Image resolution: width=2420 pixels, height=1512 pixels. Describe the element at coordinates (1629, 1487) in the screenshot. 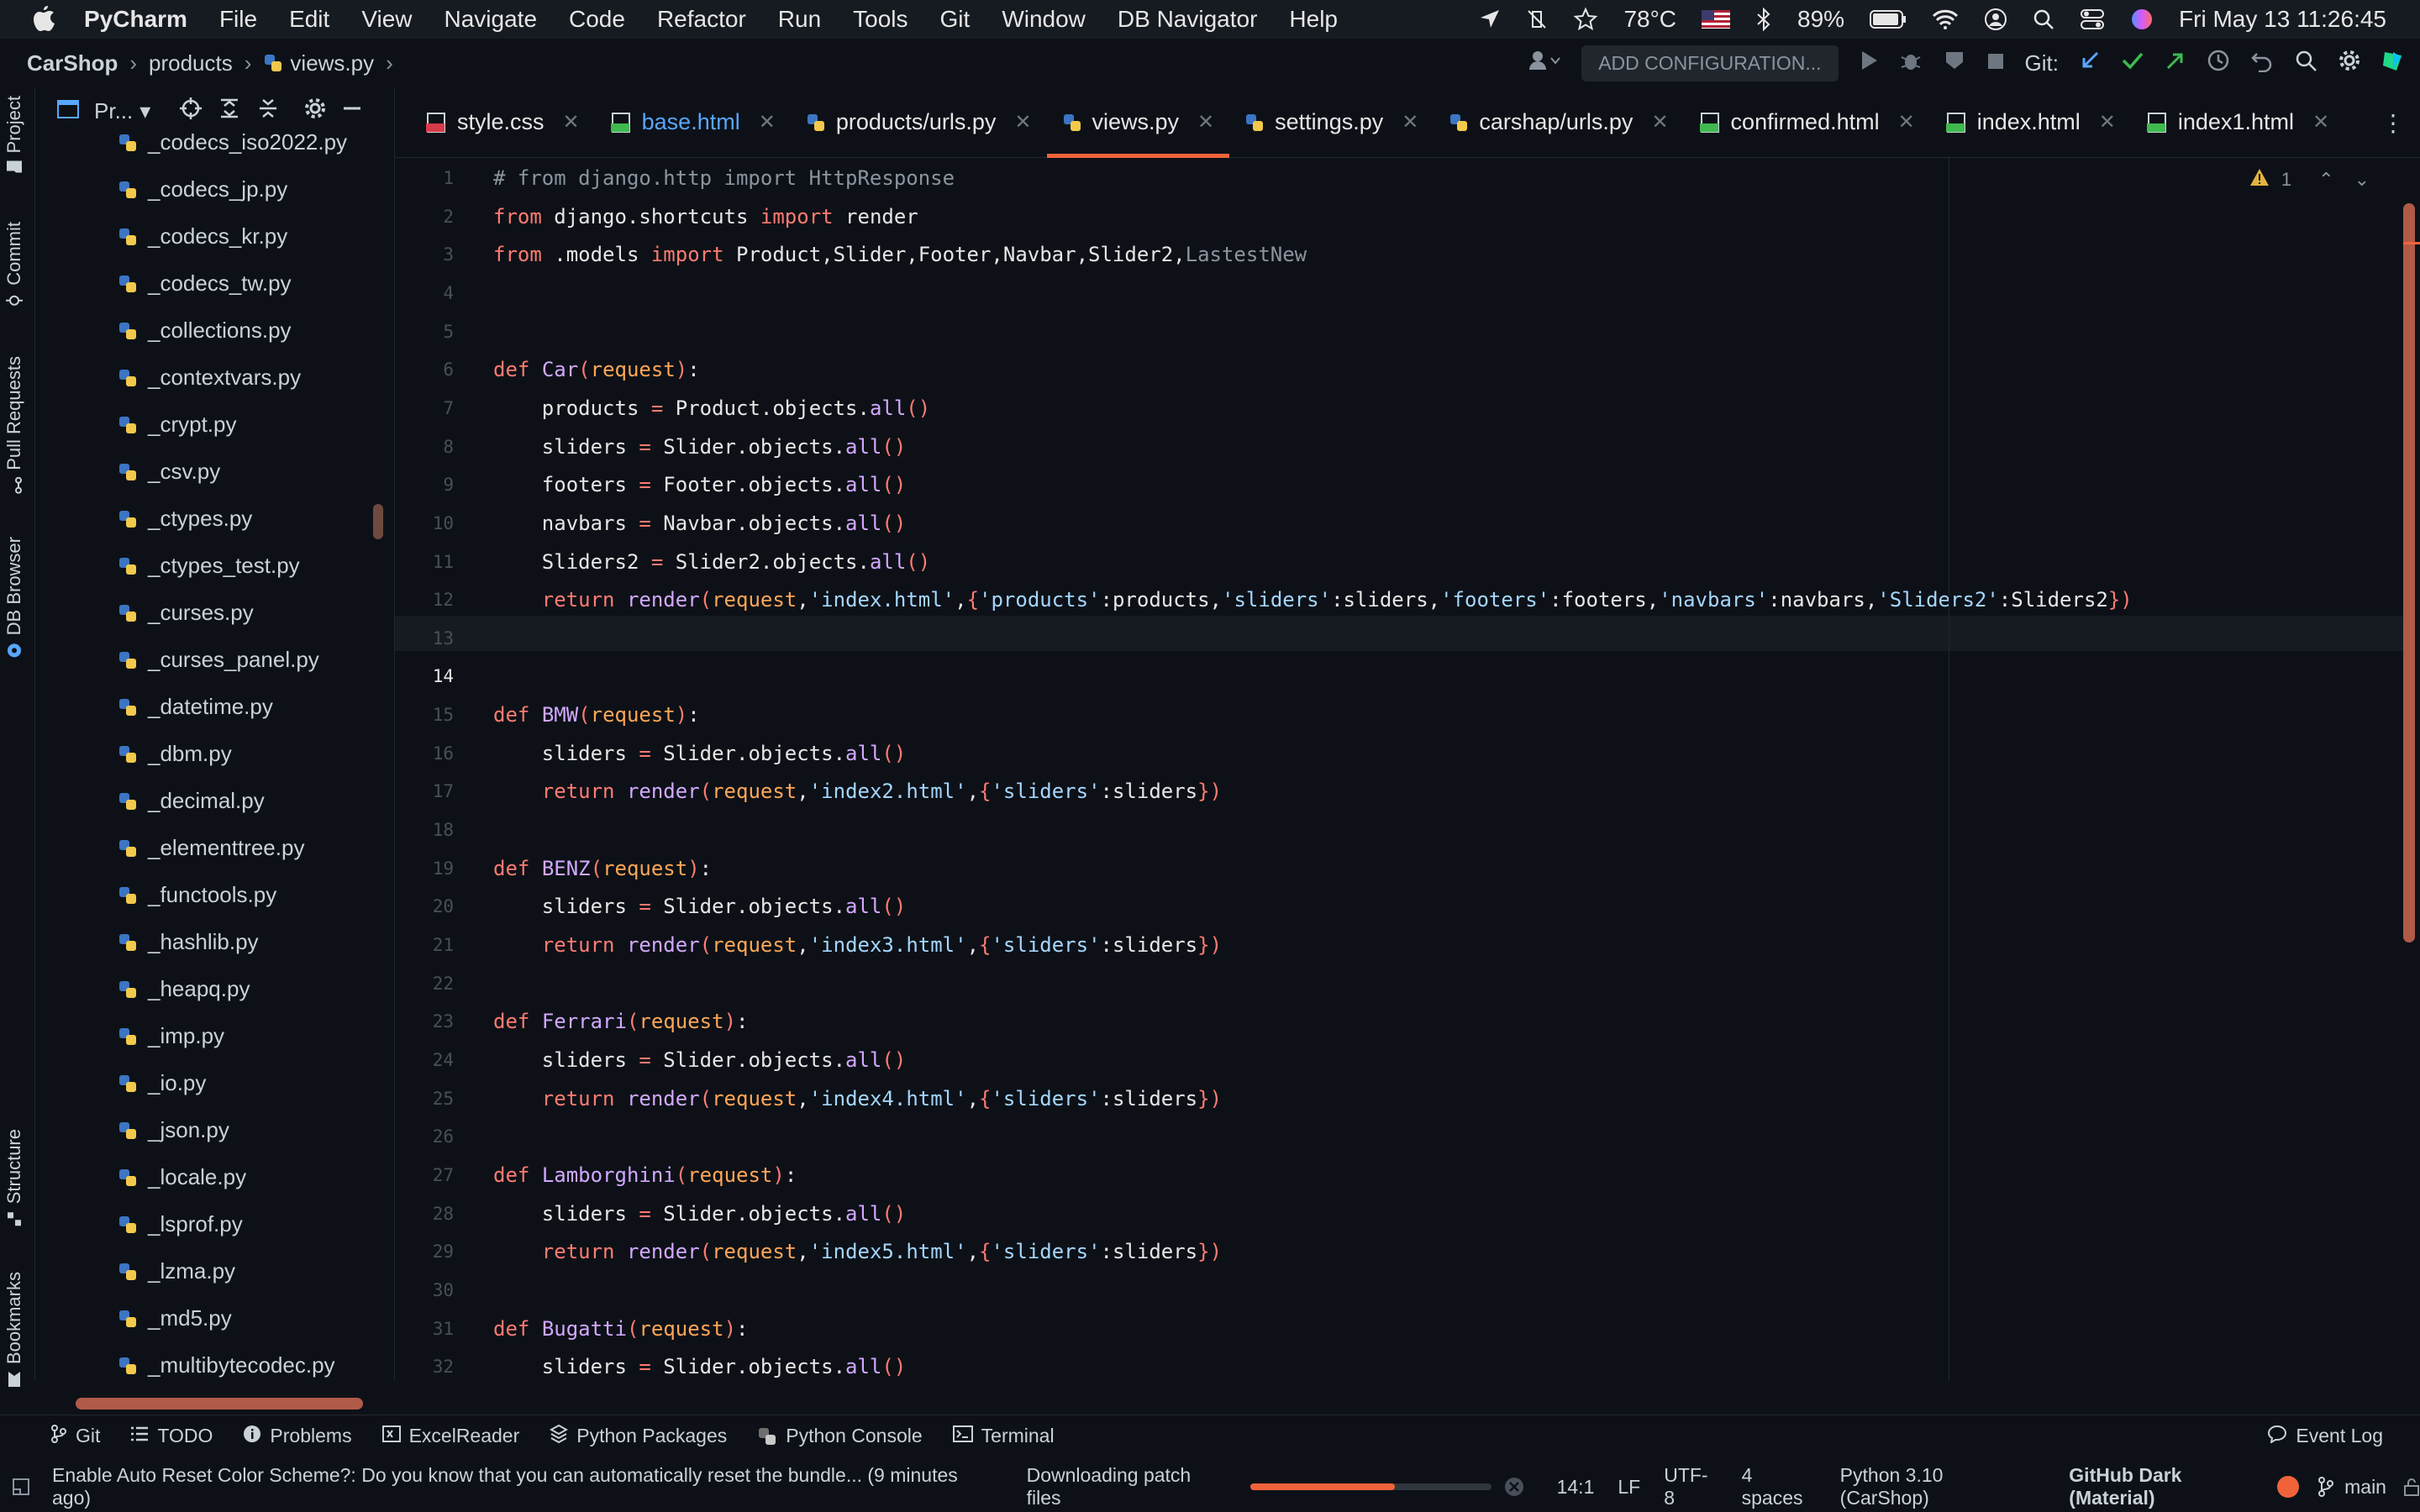

I see `line-separator: LF` at that location.